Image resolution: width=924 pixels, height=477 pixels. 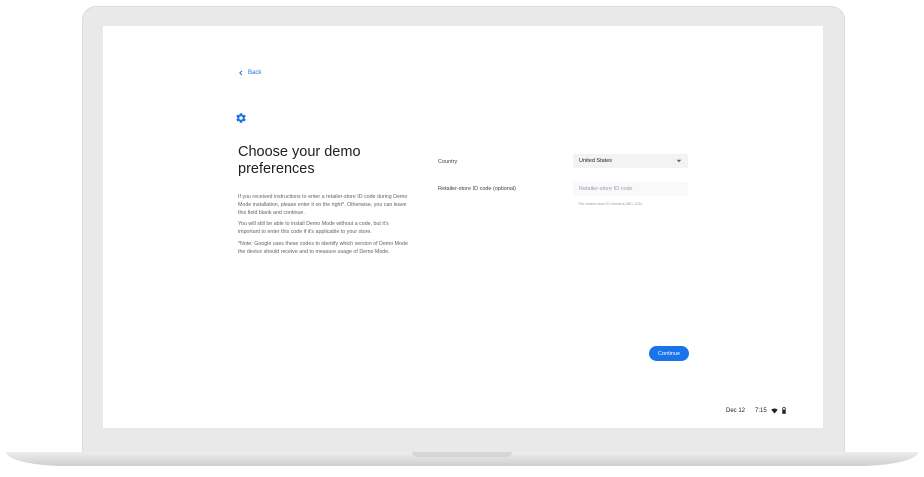 I want to click on battery-icon, so click(x=783, y=410).